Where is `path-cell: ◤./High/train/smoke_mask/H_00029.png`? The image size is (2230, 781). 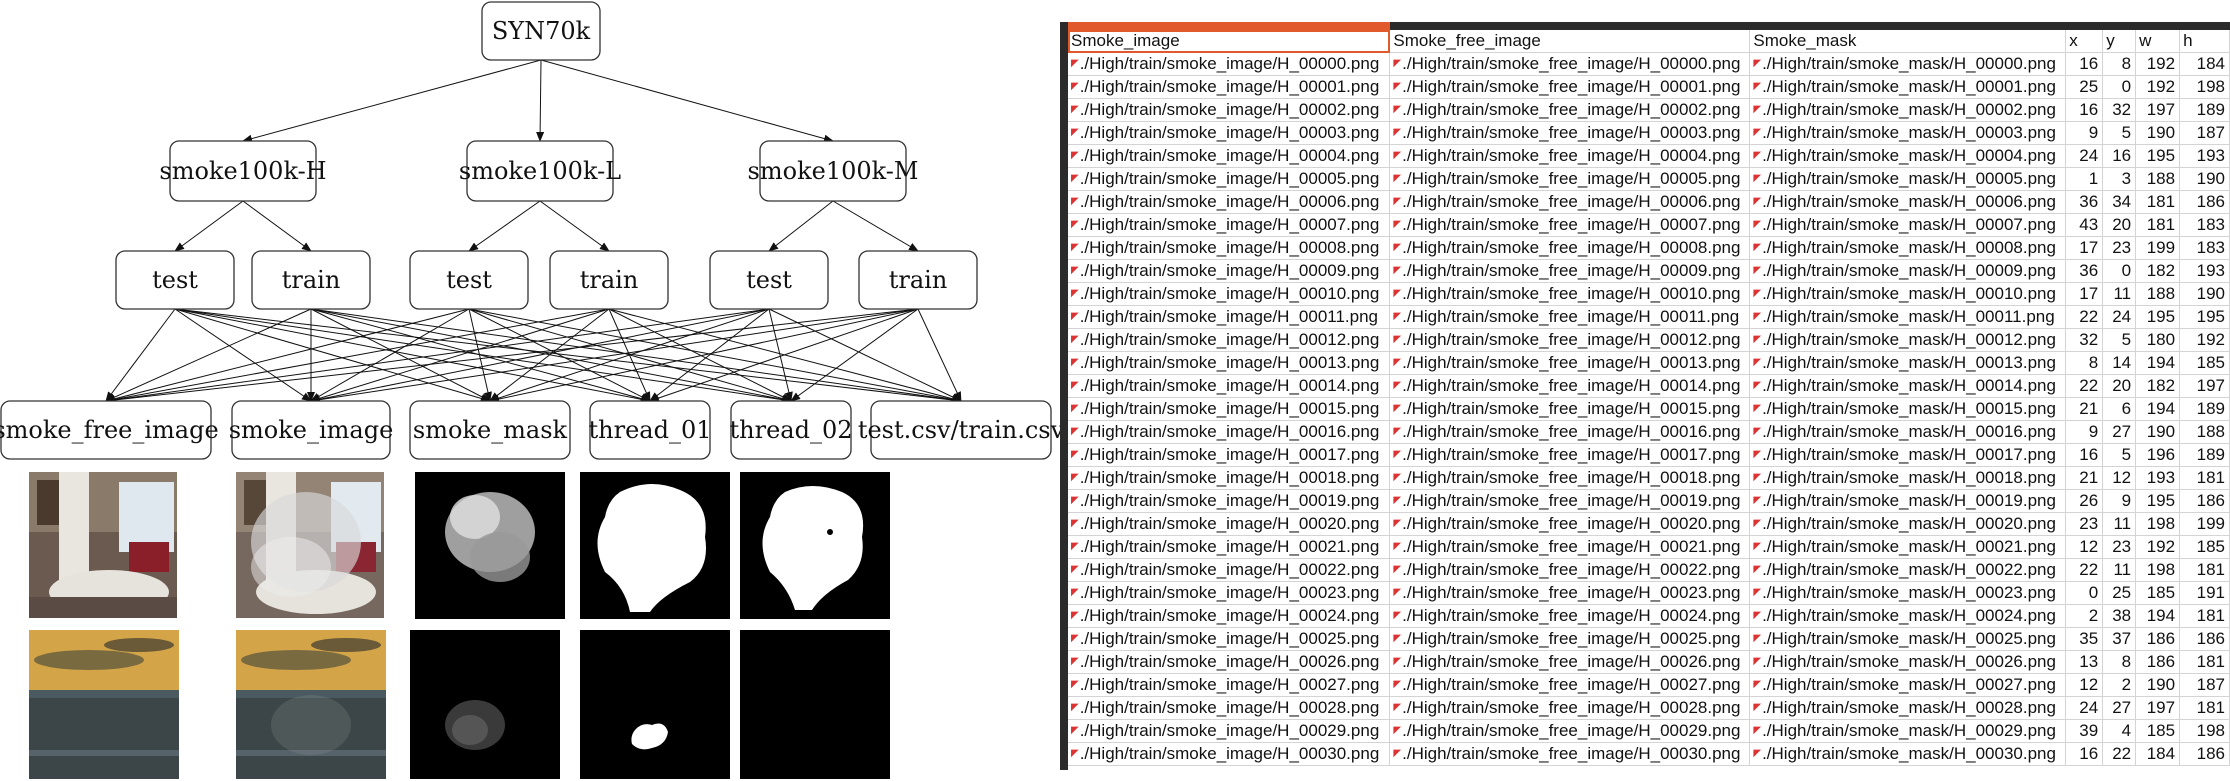
path-cell: ◤./High/train/smoke_mask/H_00029.png is located at coordinates (1908, 731).